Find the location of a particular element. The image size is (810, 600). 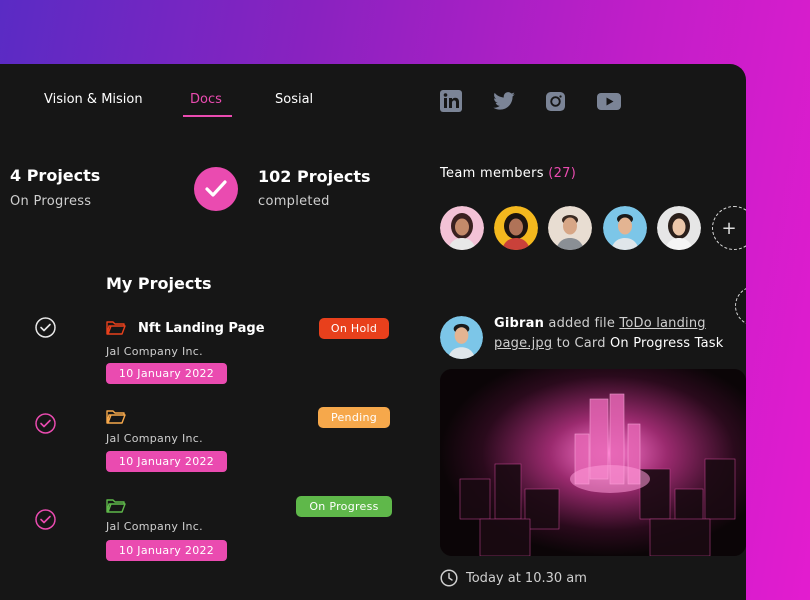

completed-count: 102 Projects is located at coordinates (314, 176).